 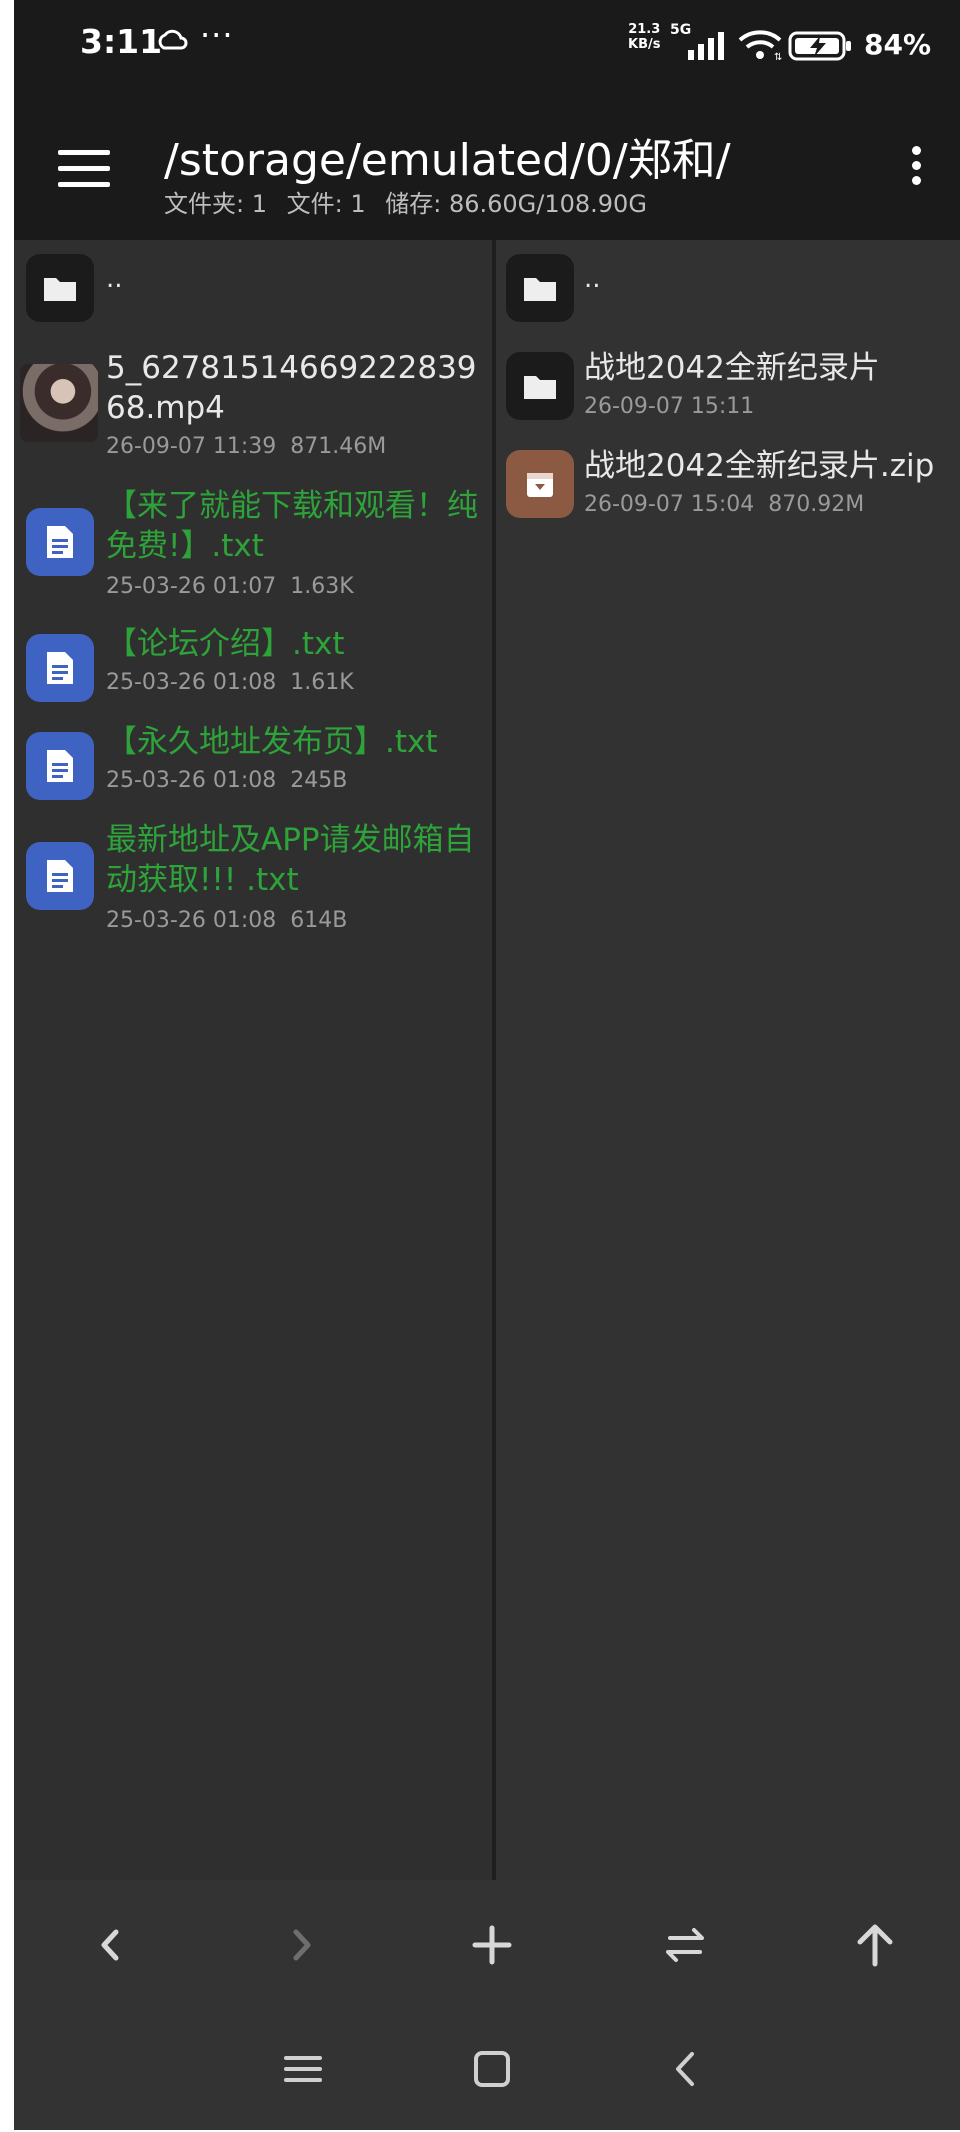 I want to click on file-size: 1.61K, so click(x=322, y=682).